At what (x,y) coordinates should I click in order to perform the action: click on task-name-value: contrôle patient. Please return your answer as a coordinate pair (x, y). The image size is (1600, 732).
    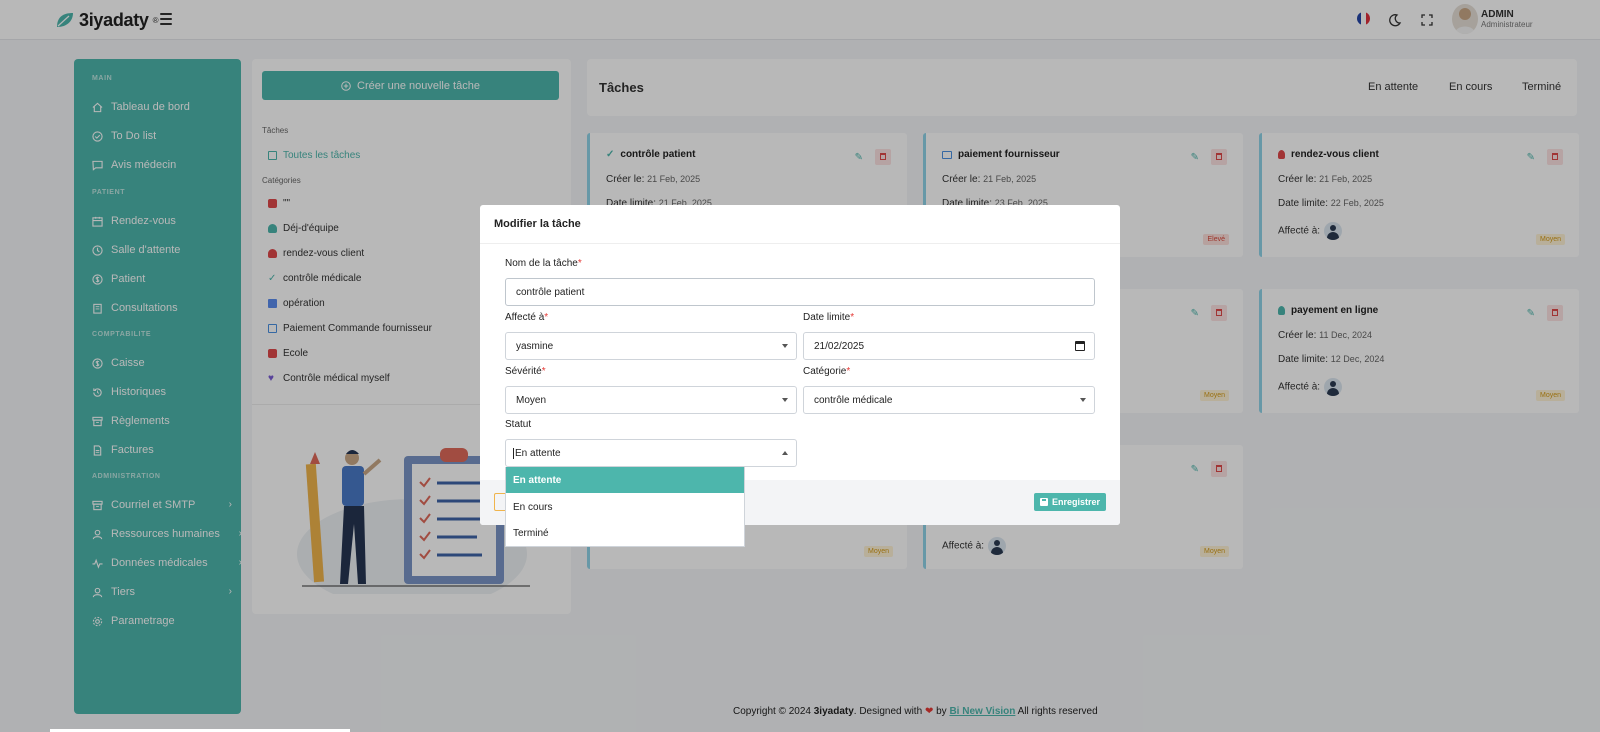
    Looking at the image, I should click on (550, 292).